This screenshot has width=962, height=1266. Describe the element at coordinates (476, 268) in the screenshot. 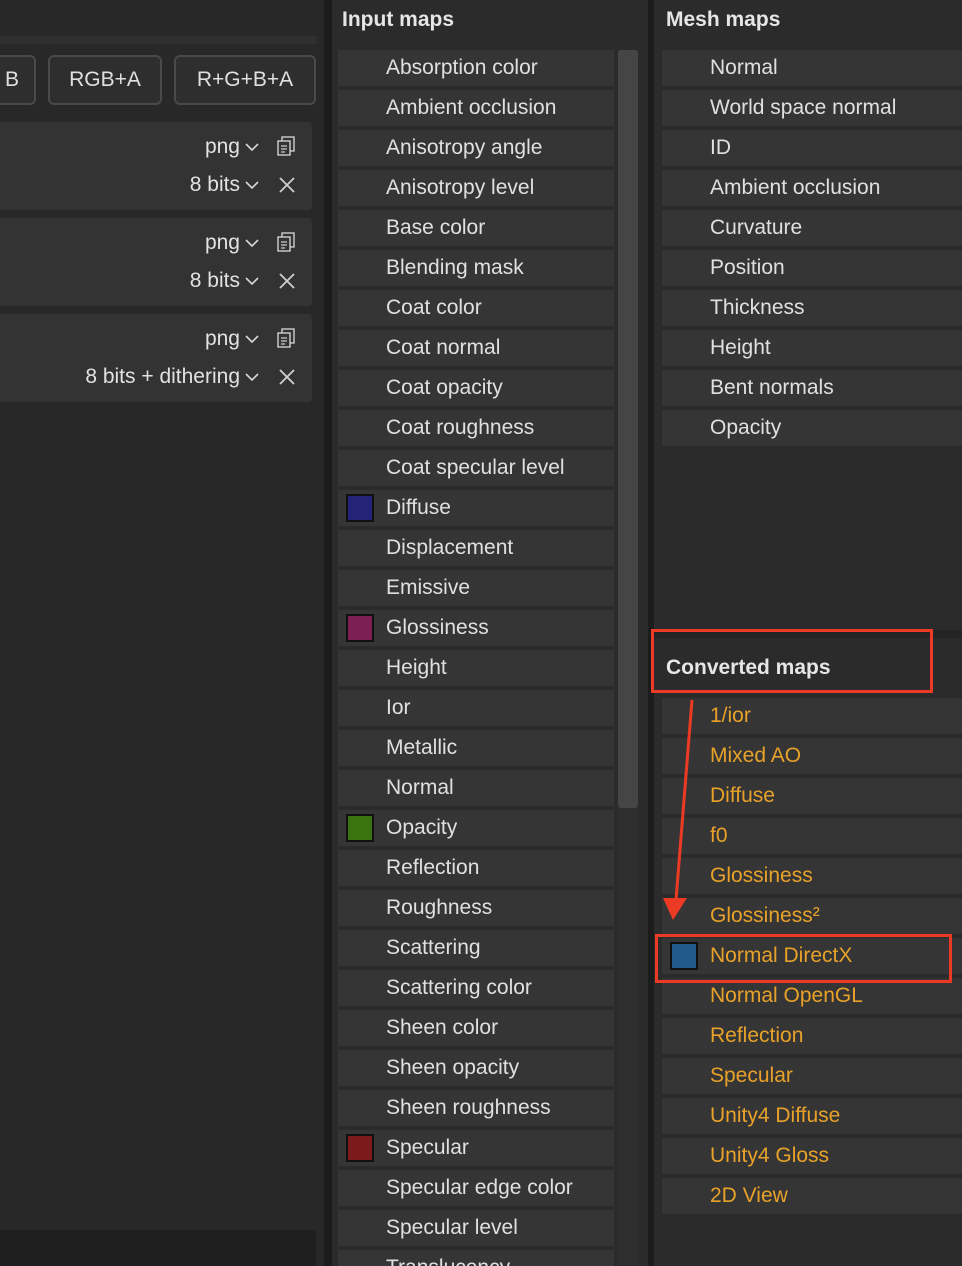

I see `list-item: Blending mask` at that location.